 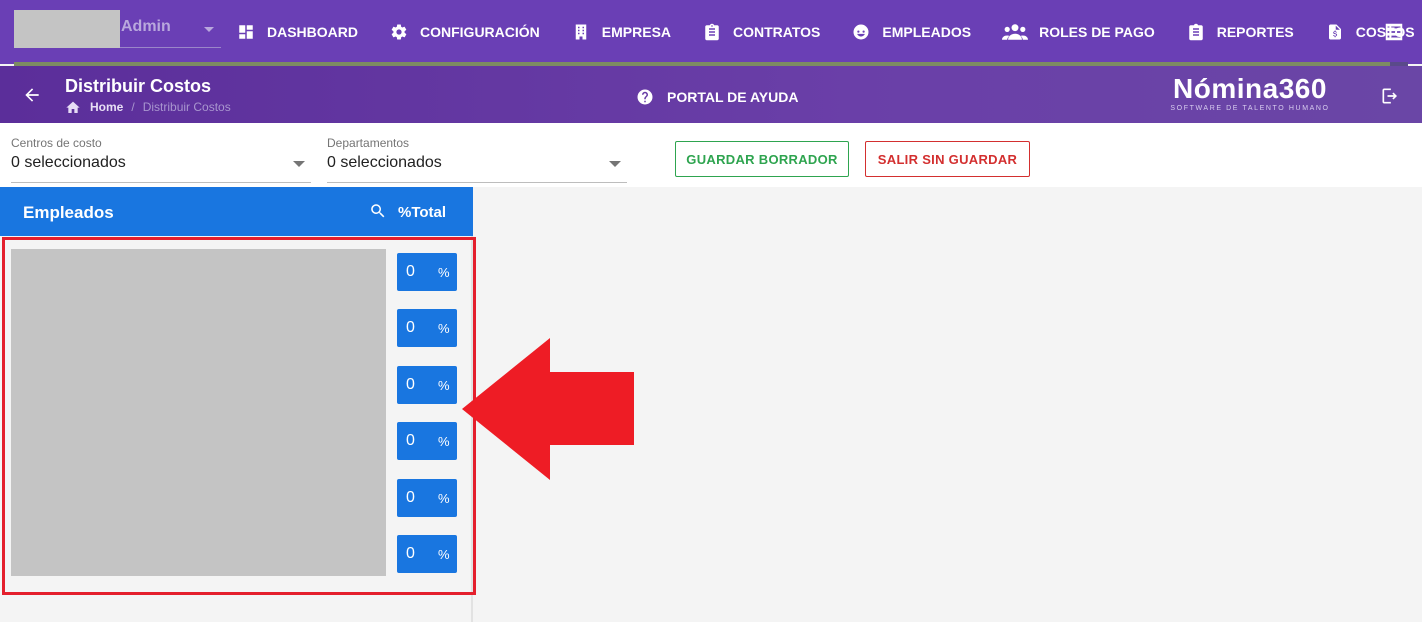 I want to click on nav-item-configuracion: CONFIGURACIÓN, so click(x=464, y=32).